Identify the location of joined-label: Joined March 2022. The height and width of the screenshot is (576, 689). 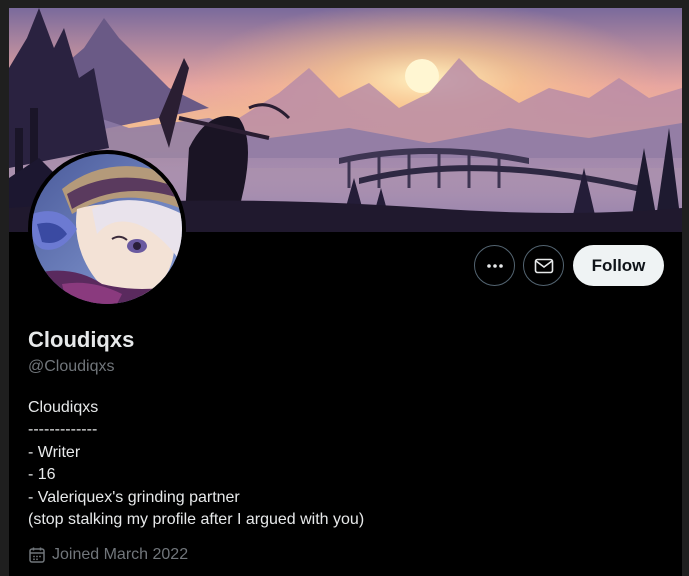
(120, 554).